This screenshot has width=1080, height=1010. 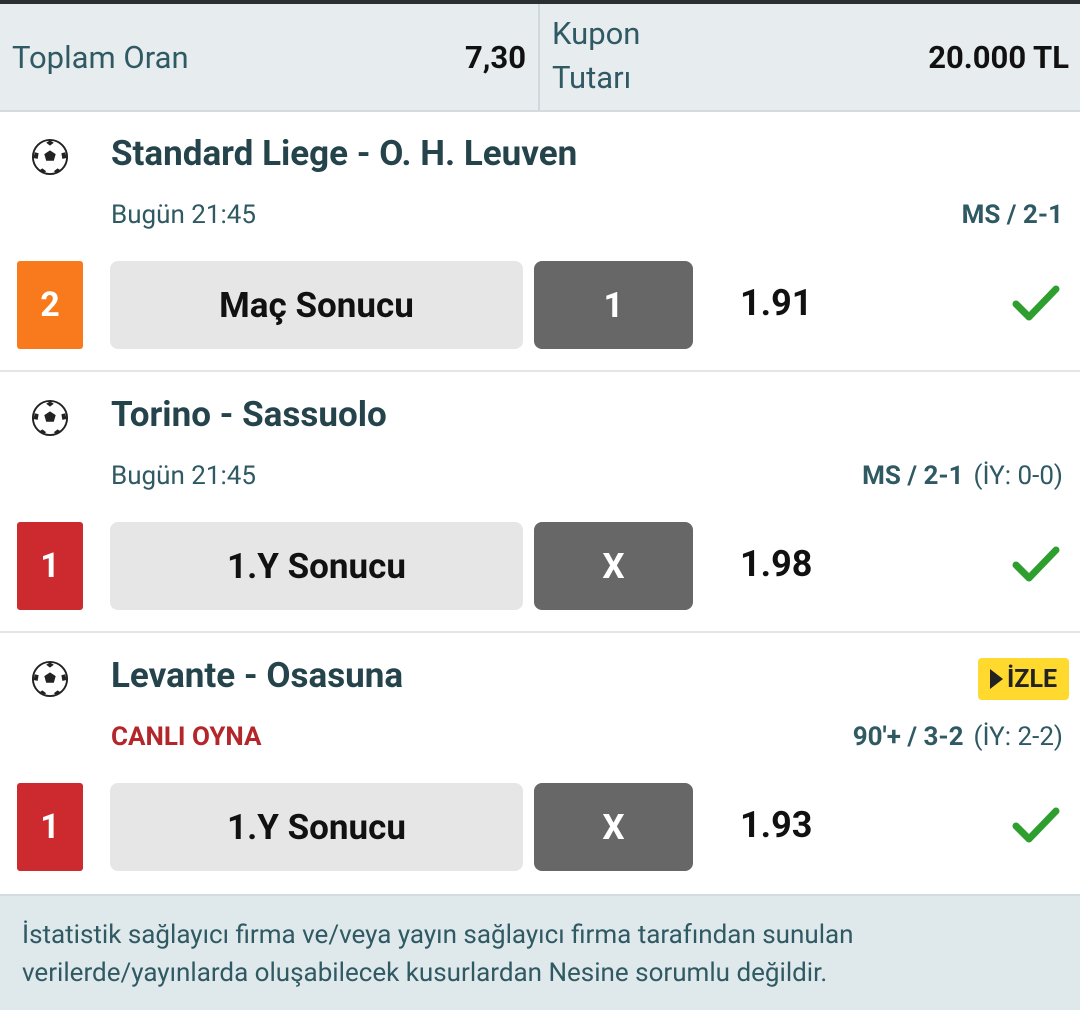 I want to click on event-result: MS / 2-1 (İY: 0-0), so click(x=962, y=476).